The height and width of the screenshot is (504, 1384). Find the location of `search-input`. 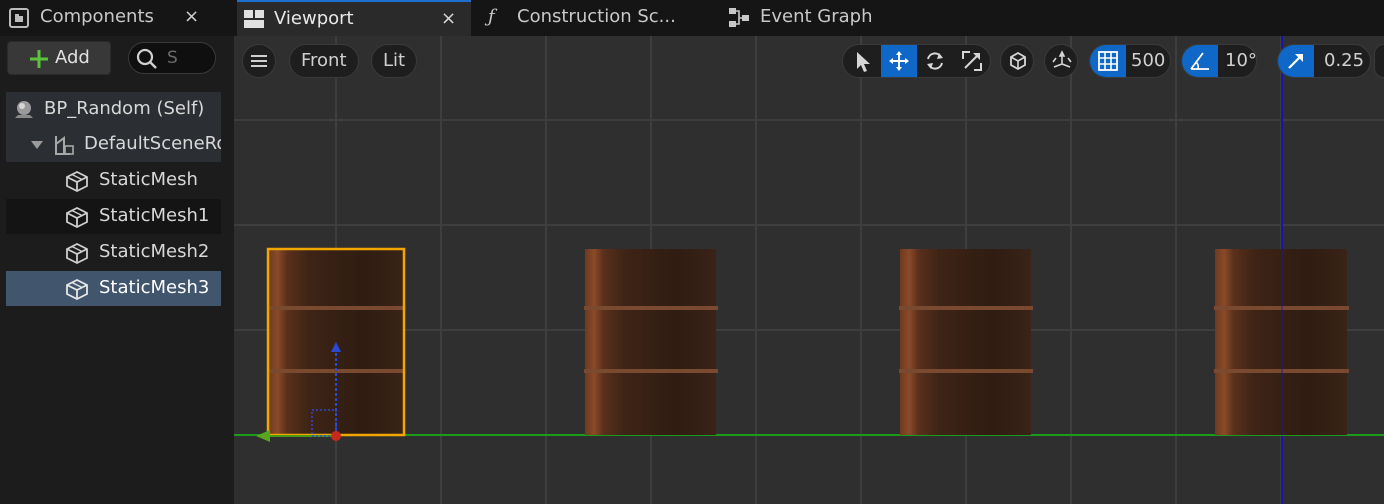

search-input is located at coordinates (189, 58).